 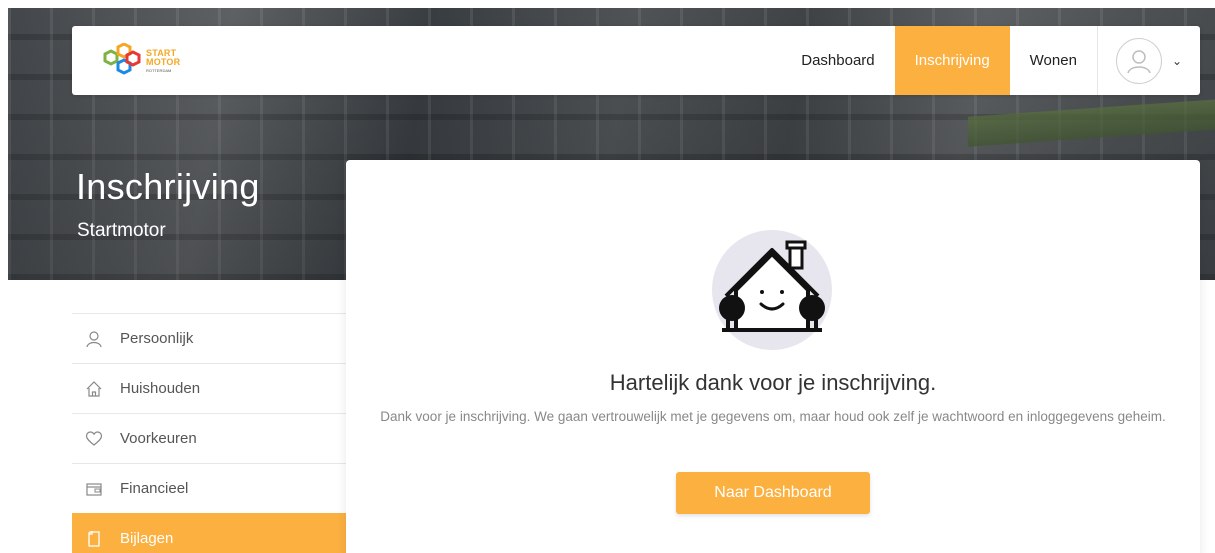 I want to click on chevron-down-icon: ⌄, so click(x=1177, y=61).